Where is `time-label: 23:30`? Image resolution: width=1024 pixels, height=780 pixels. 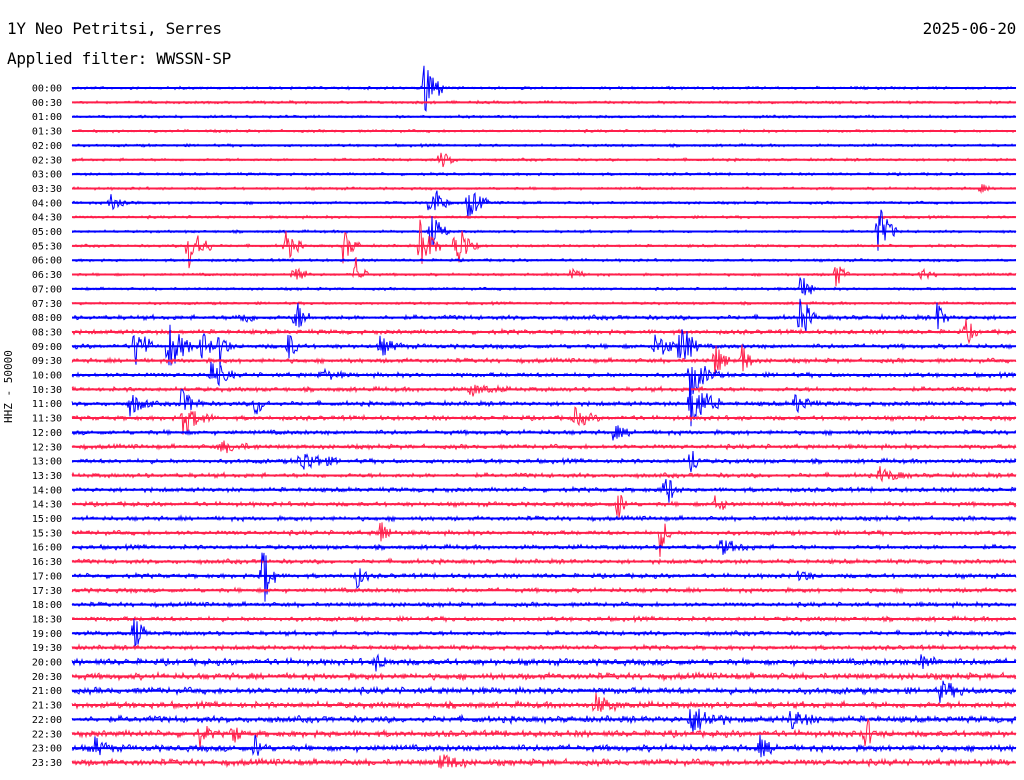
time-label: 23:30 is located at coordinates (47, 763).